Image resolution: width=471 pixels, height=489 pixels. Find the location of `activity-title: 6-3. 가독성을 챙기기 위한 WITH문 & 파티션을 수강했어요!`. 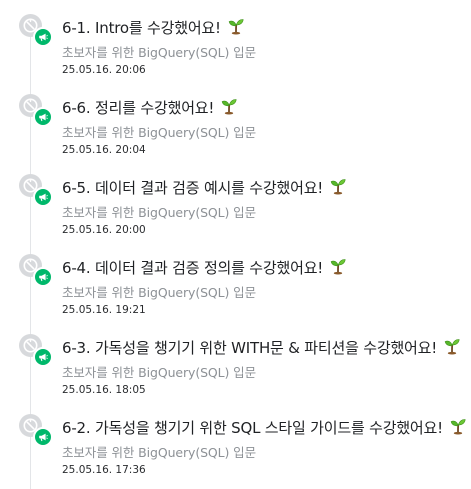

activity-title: 6-3. 가독성을 챙기기 위한 WITH문 & 파티션을 수강했어요! is located at coordinates (250, 347).